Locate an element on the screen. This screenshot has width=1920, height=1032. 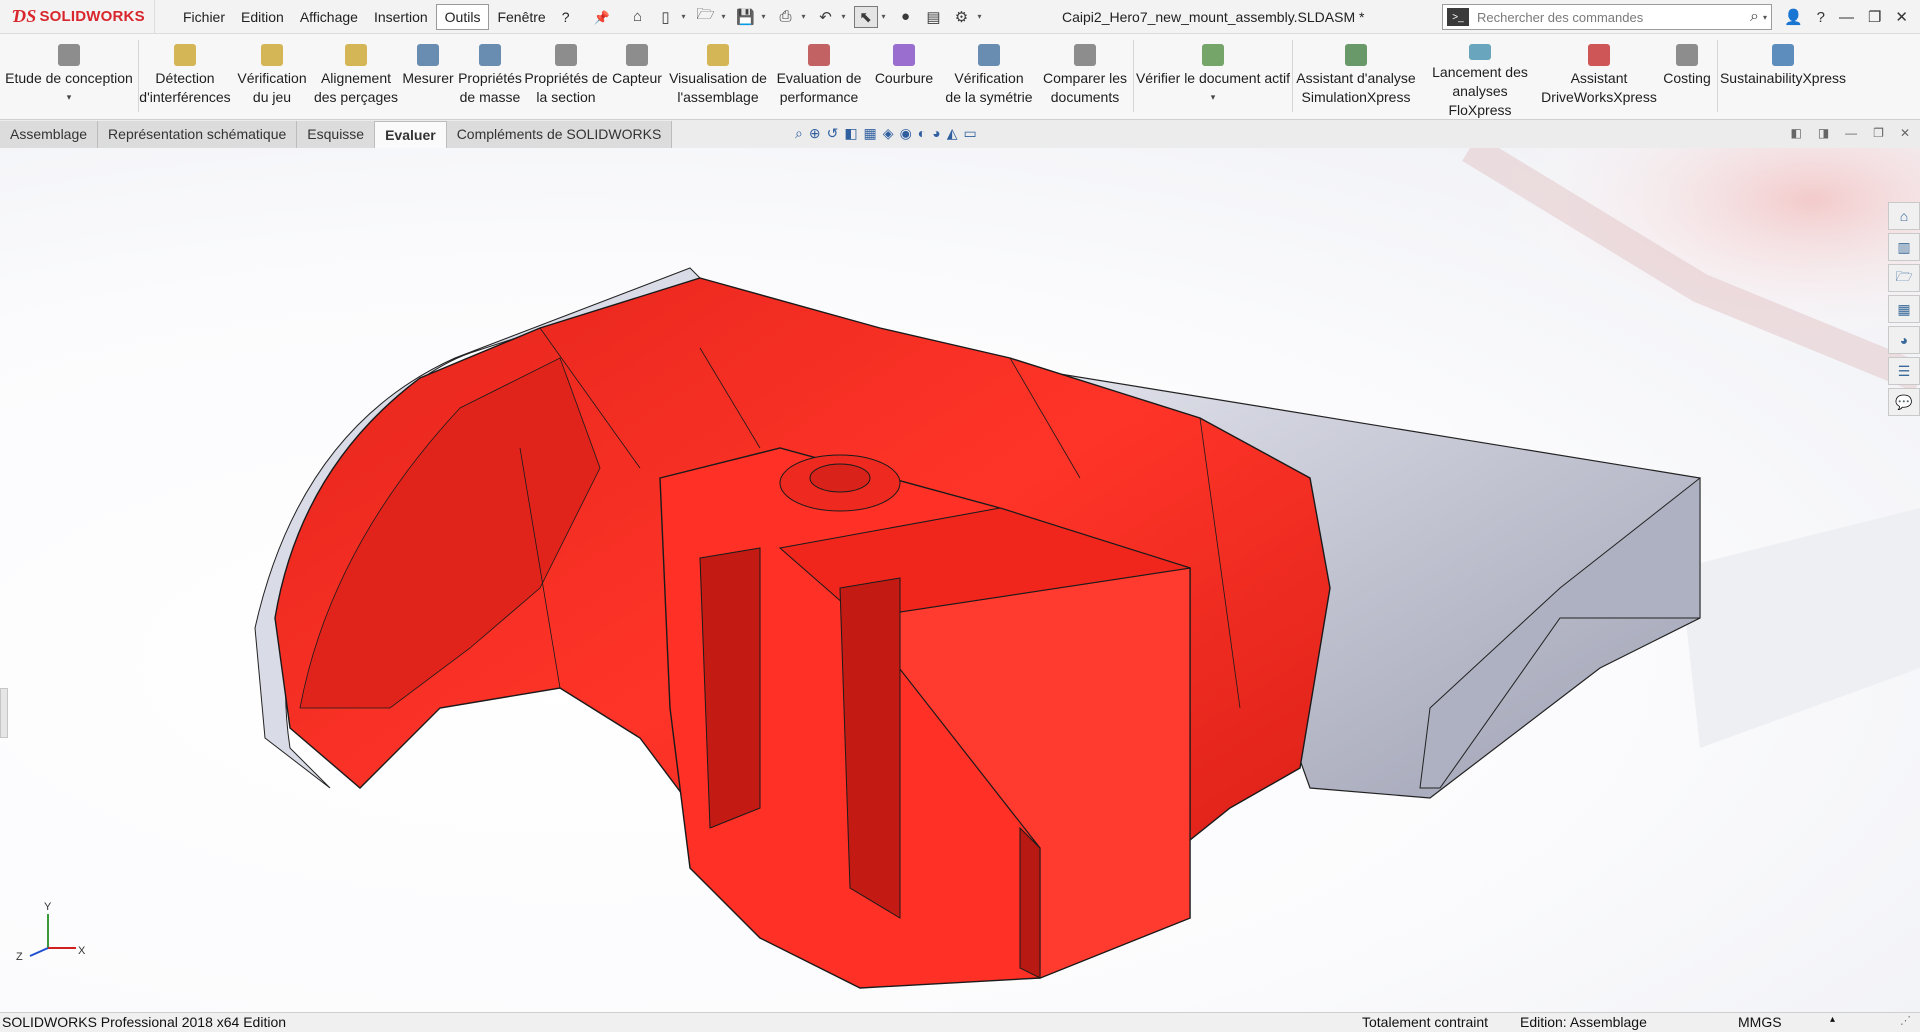
ribbon-button-12: Comparer les documents is located at coordinates (1085, 77).